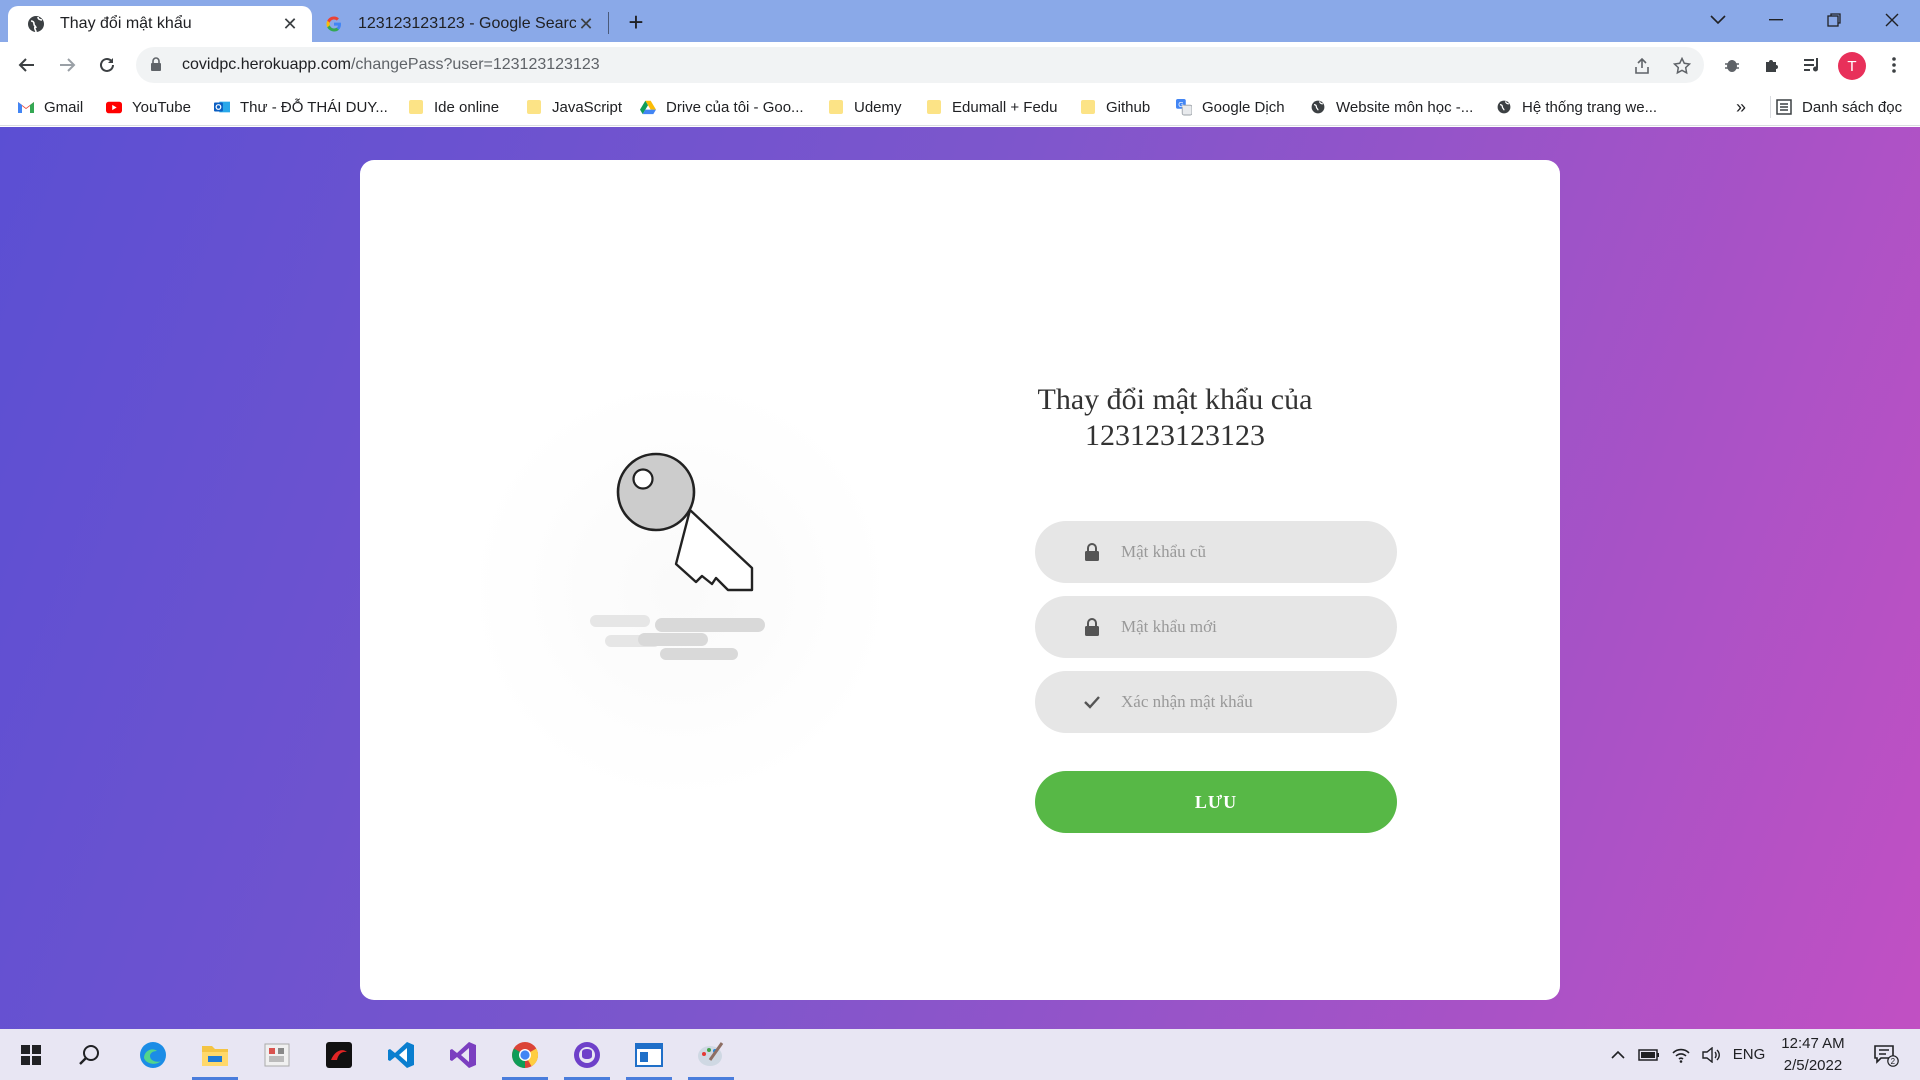 This screenshot has width=1920, height=1080. Describe the element at coordinates (649, 1054) in the screenshot. I see `window-app-icon` at that location.